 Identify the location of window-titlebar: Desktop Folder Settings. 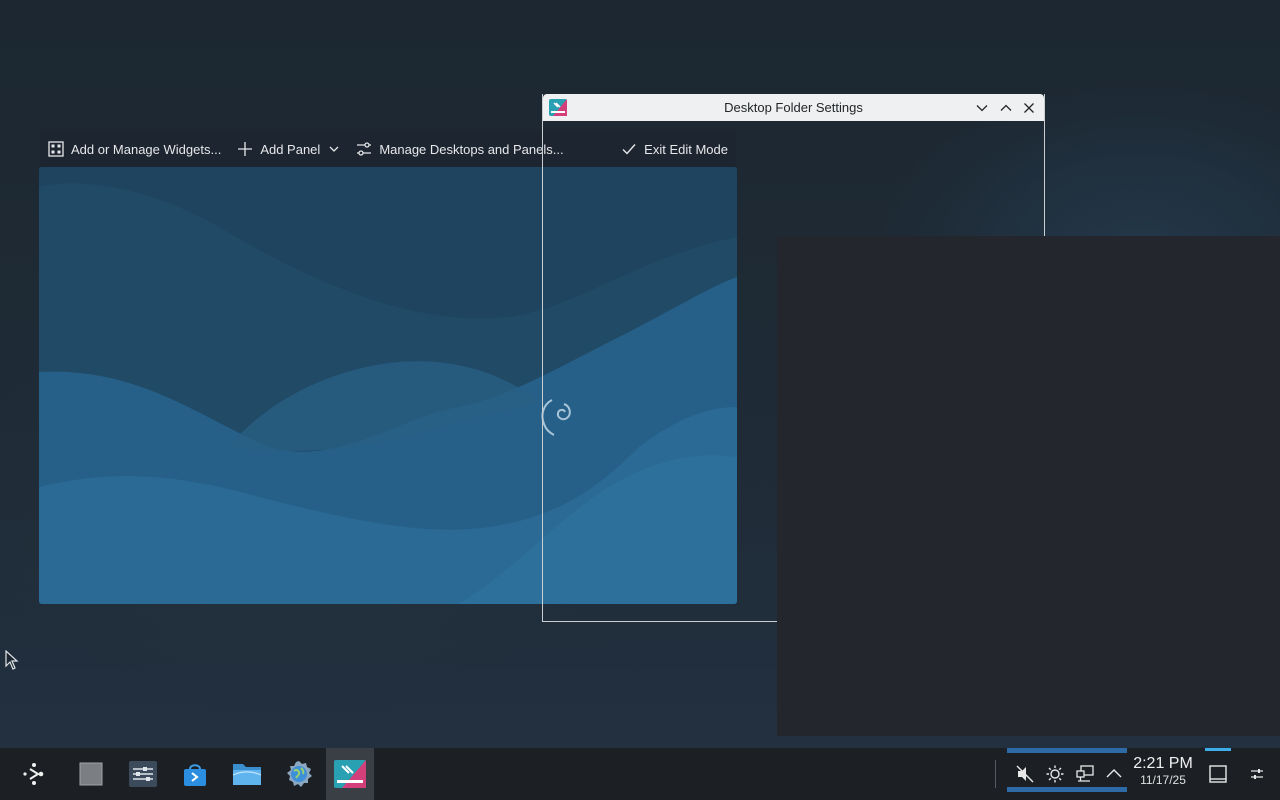
(793, 107).